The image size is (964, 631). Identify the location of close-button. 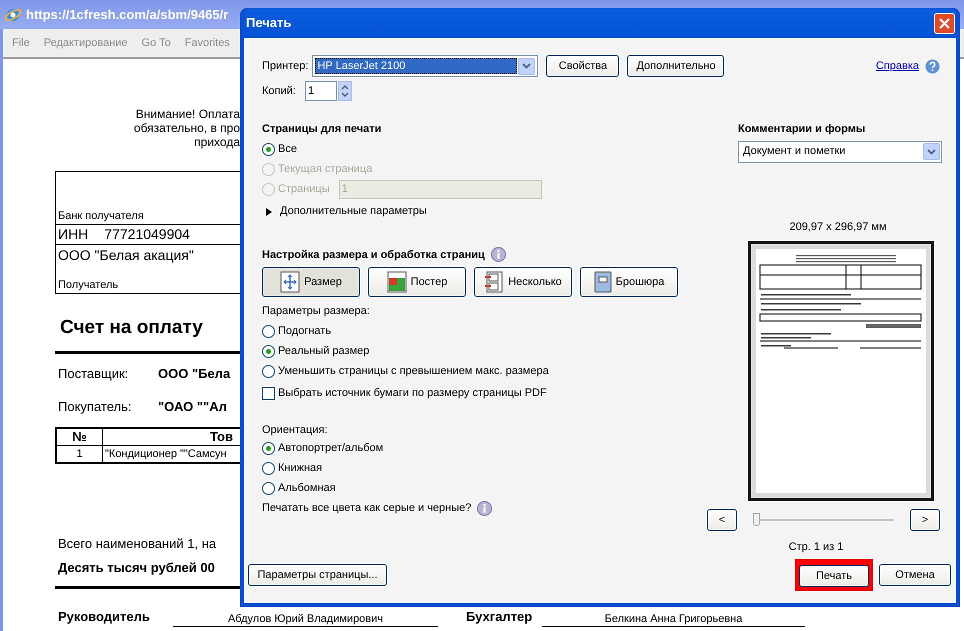
(944, 23).